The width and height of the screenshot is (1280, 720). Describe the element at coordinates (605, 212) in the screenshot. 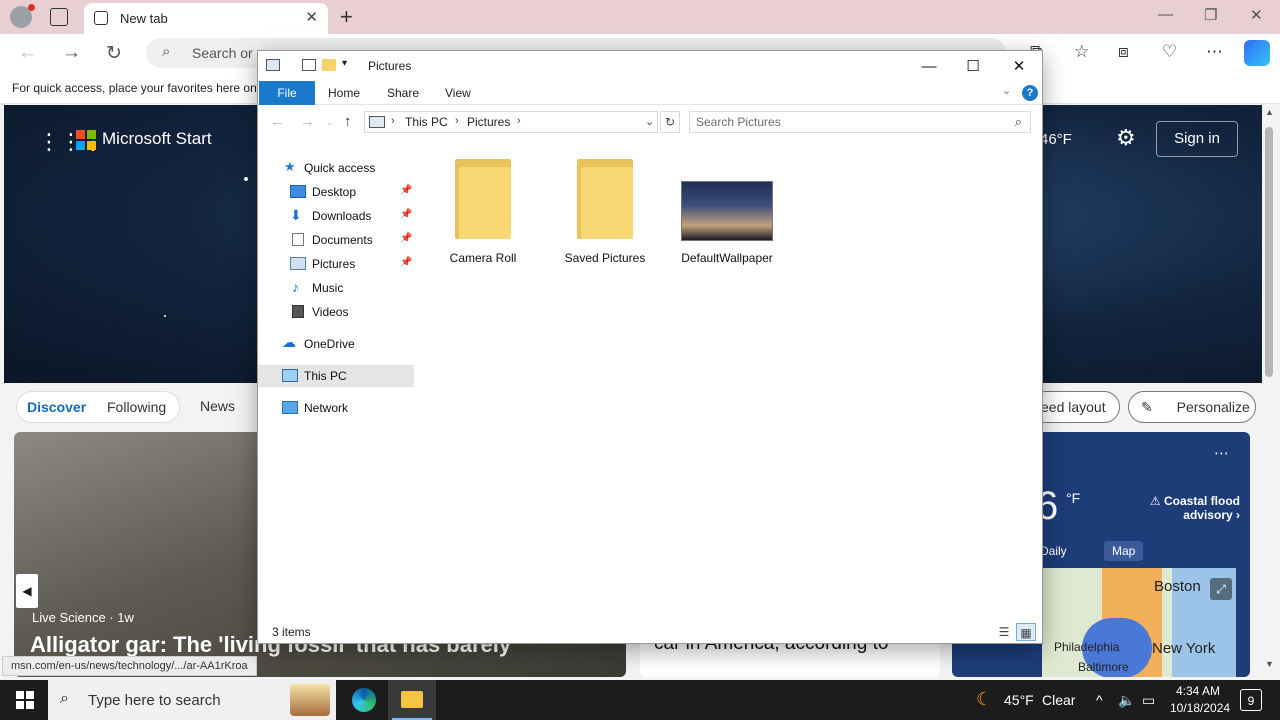

I see `file-item: Saved Pictures` at that location.